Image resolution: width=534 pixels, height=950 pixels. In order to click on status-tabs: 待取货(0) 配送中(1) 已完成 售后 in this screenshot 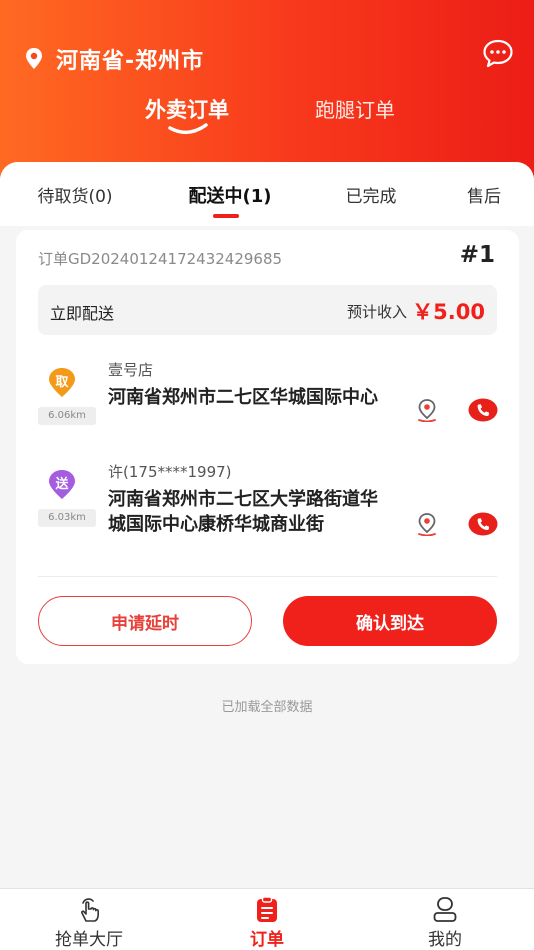, I will do `click(267, 194)`.